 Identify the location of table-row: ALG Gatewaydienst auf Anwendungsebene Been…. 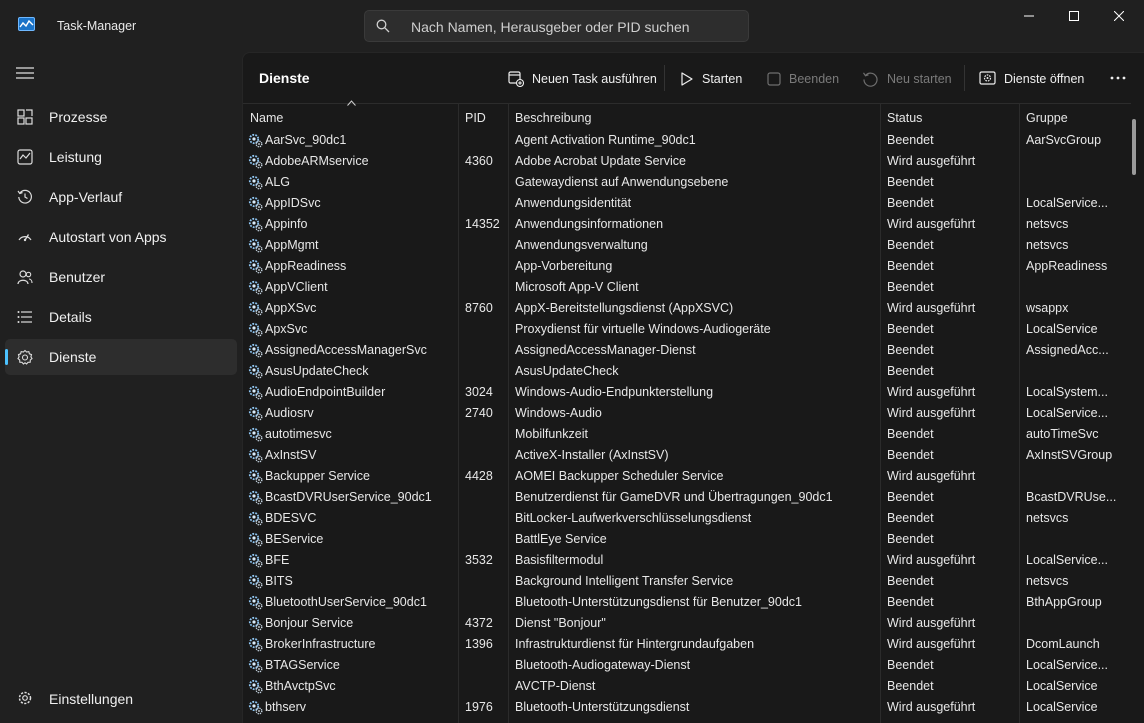
(687, 182).